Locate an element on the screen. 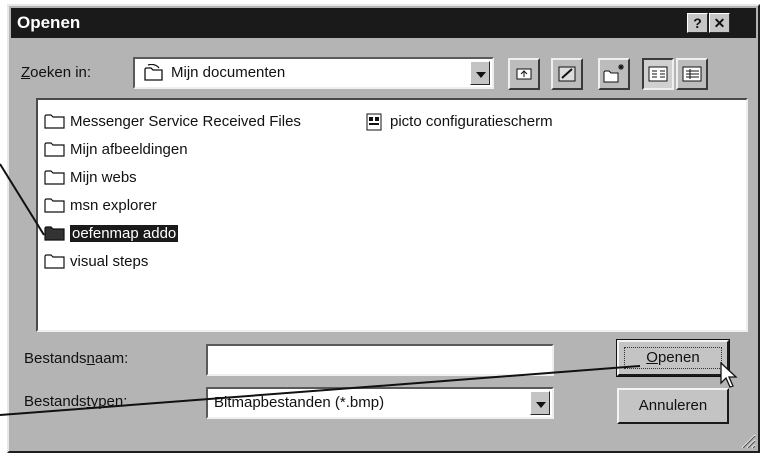  list-item-selected: oefenmap addo is located at coordinates (111, 233).